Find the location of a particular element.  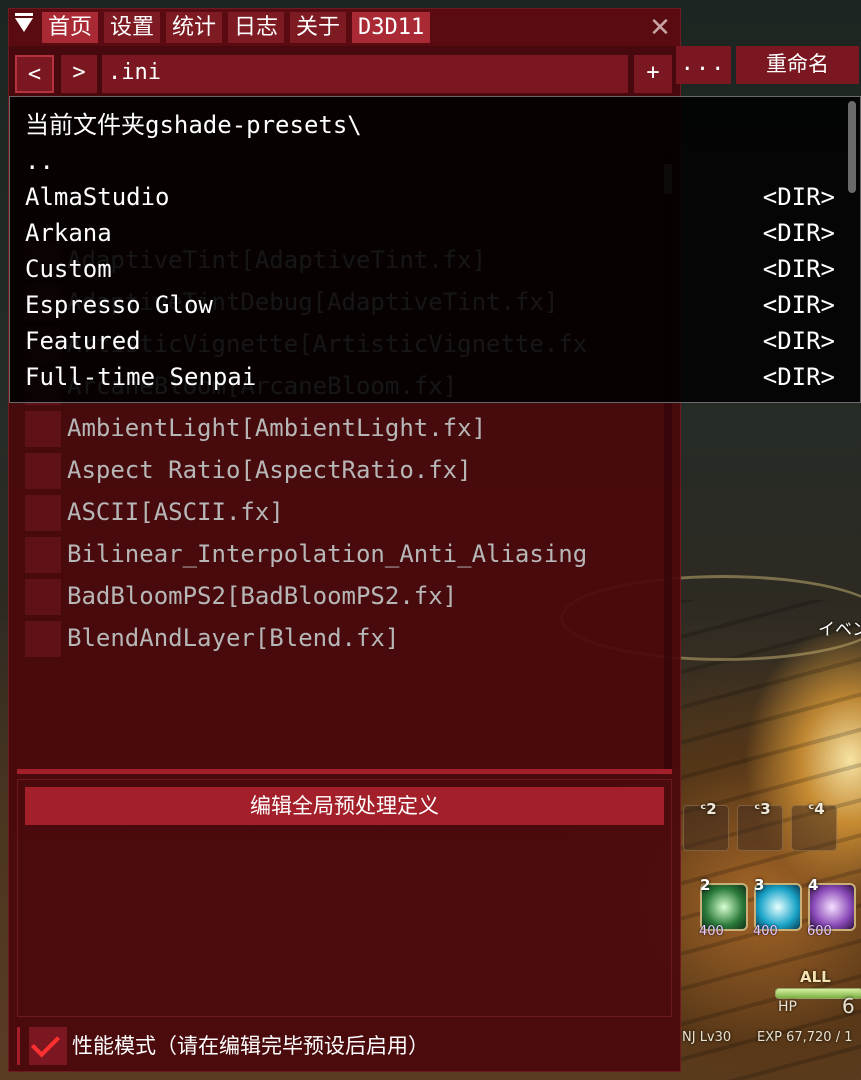

effect-row: Aspect Ratio[AspectRatio.fx] is located at coordinates (342, 470).